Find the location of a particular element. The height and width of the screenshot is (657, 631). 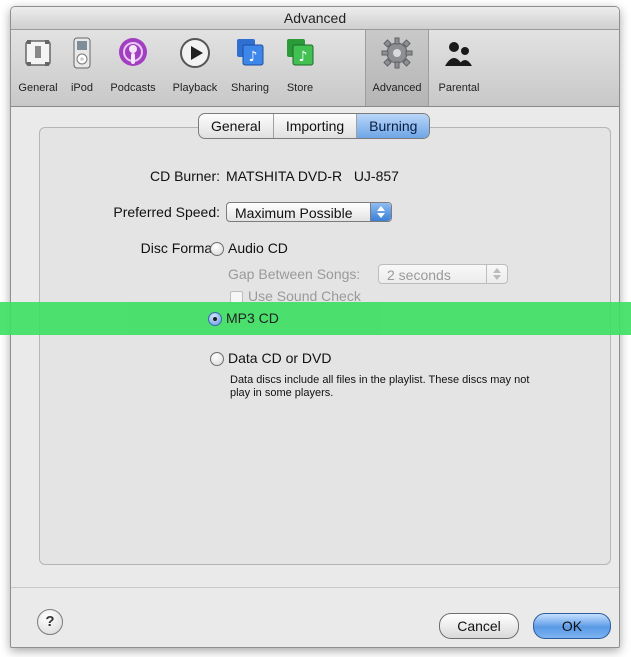

toolbar-item-podcasts: Podcasts is located at coordinates (133, 68).